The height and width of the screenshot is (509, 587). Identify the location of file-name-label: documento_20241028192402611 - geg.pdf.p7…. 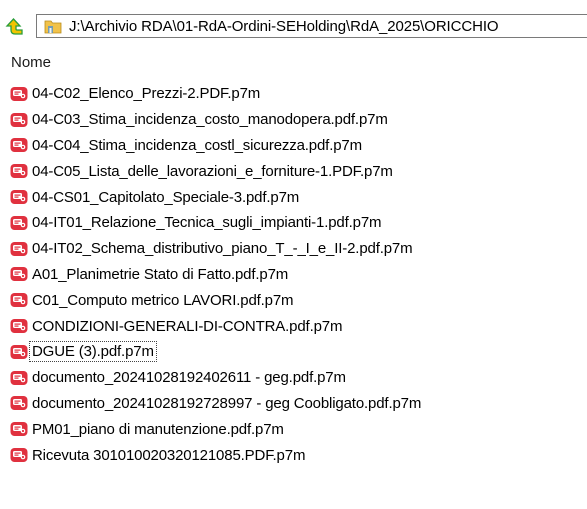
(189, 378).